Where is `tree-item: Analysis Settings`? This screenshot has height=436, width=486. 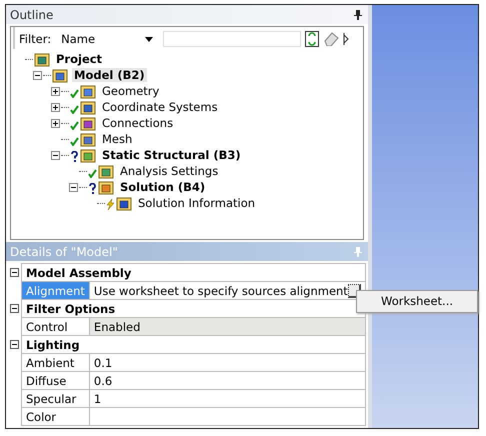
tree-item: Analysis Settings is located at coordinates (169, 171).